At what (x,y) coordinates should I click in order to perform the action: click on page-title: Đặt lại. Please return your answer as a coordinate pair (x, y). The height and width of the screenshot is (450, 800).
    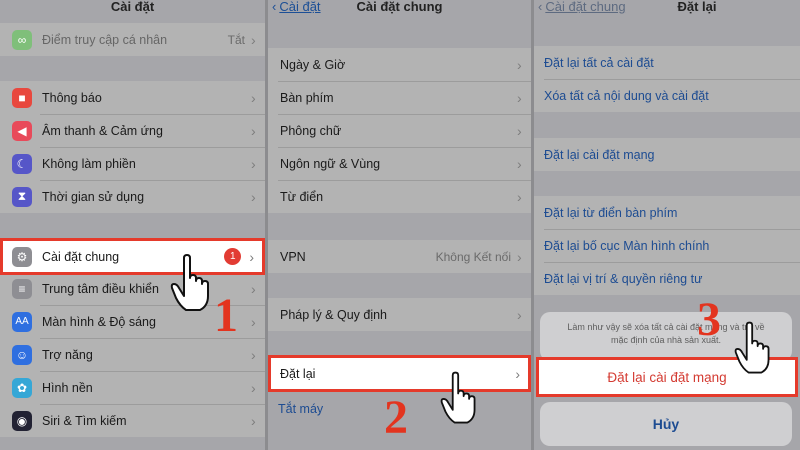
    Looking at the image, I should click on (697, 7).